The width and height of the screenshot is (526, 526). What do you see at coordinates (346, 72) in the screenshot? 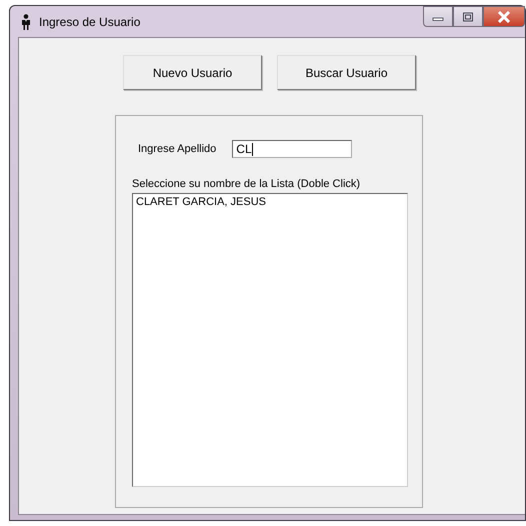
I see `command-button: Buscar Usuario` at bounding box center [346, 72].